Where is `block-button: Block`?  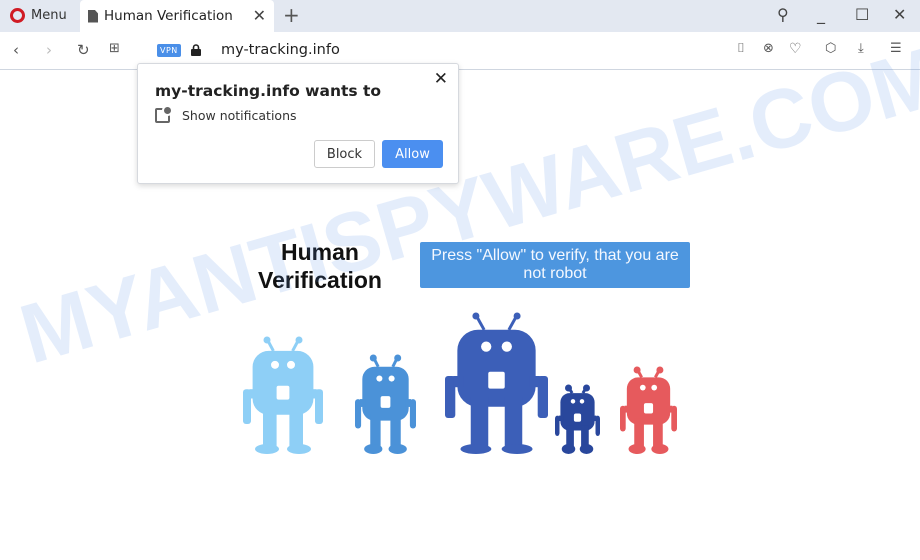
block-button: Block is located at coordinates (344, 154).